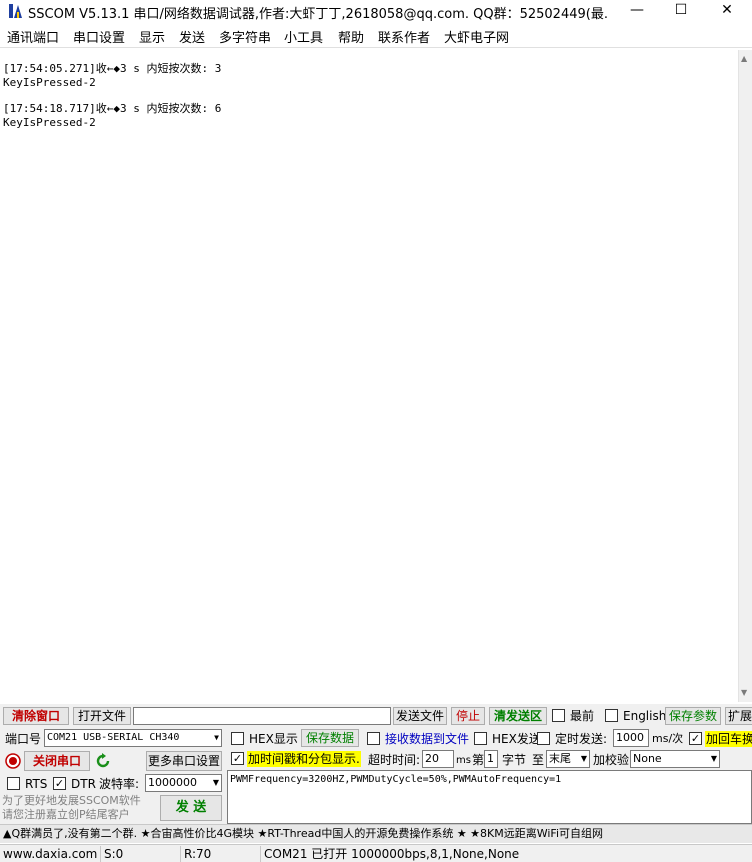  Describe the element at coordinates (304, 759) in the screenshot. I see `timestamp-label: 加时间戳和分包显示.` at that location.